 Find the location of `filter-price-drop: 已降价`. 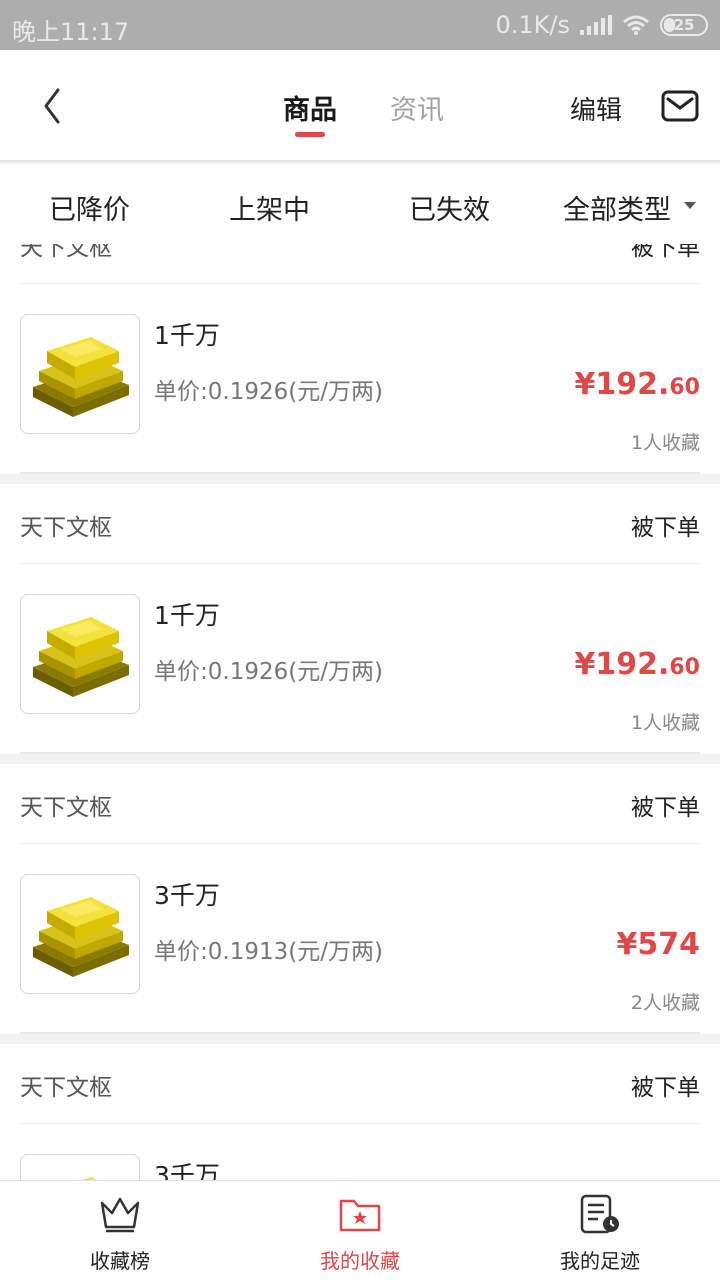

filter-price-drop: 已降价 is located at coordinates (89, 207).